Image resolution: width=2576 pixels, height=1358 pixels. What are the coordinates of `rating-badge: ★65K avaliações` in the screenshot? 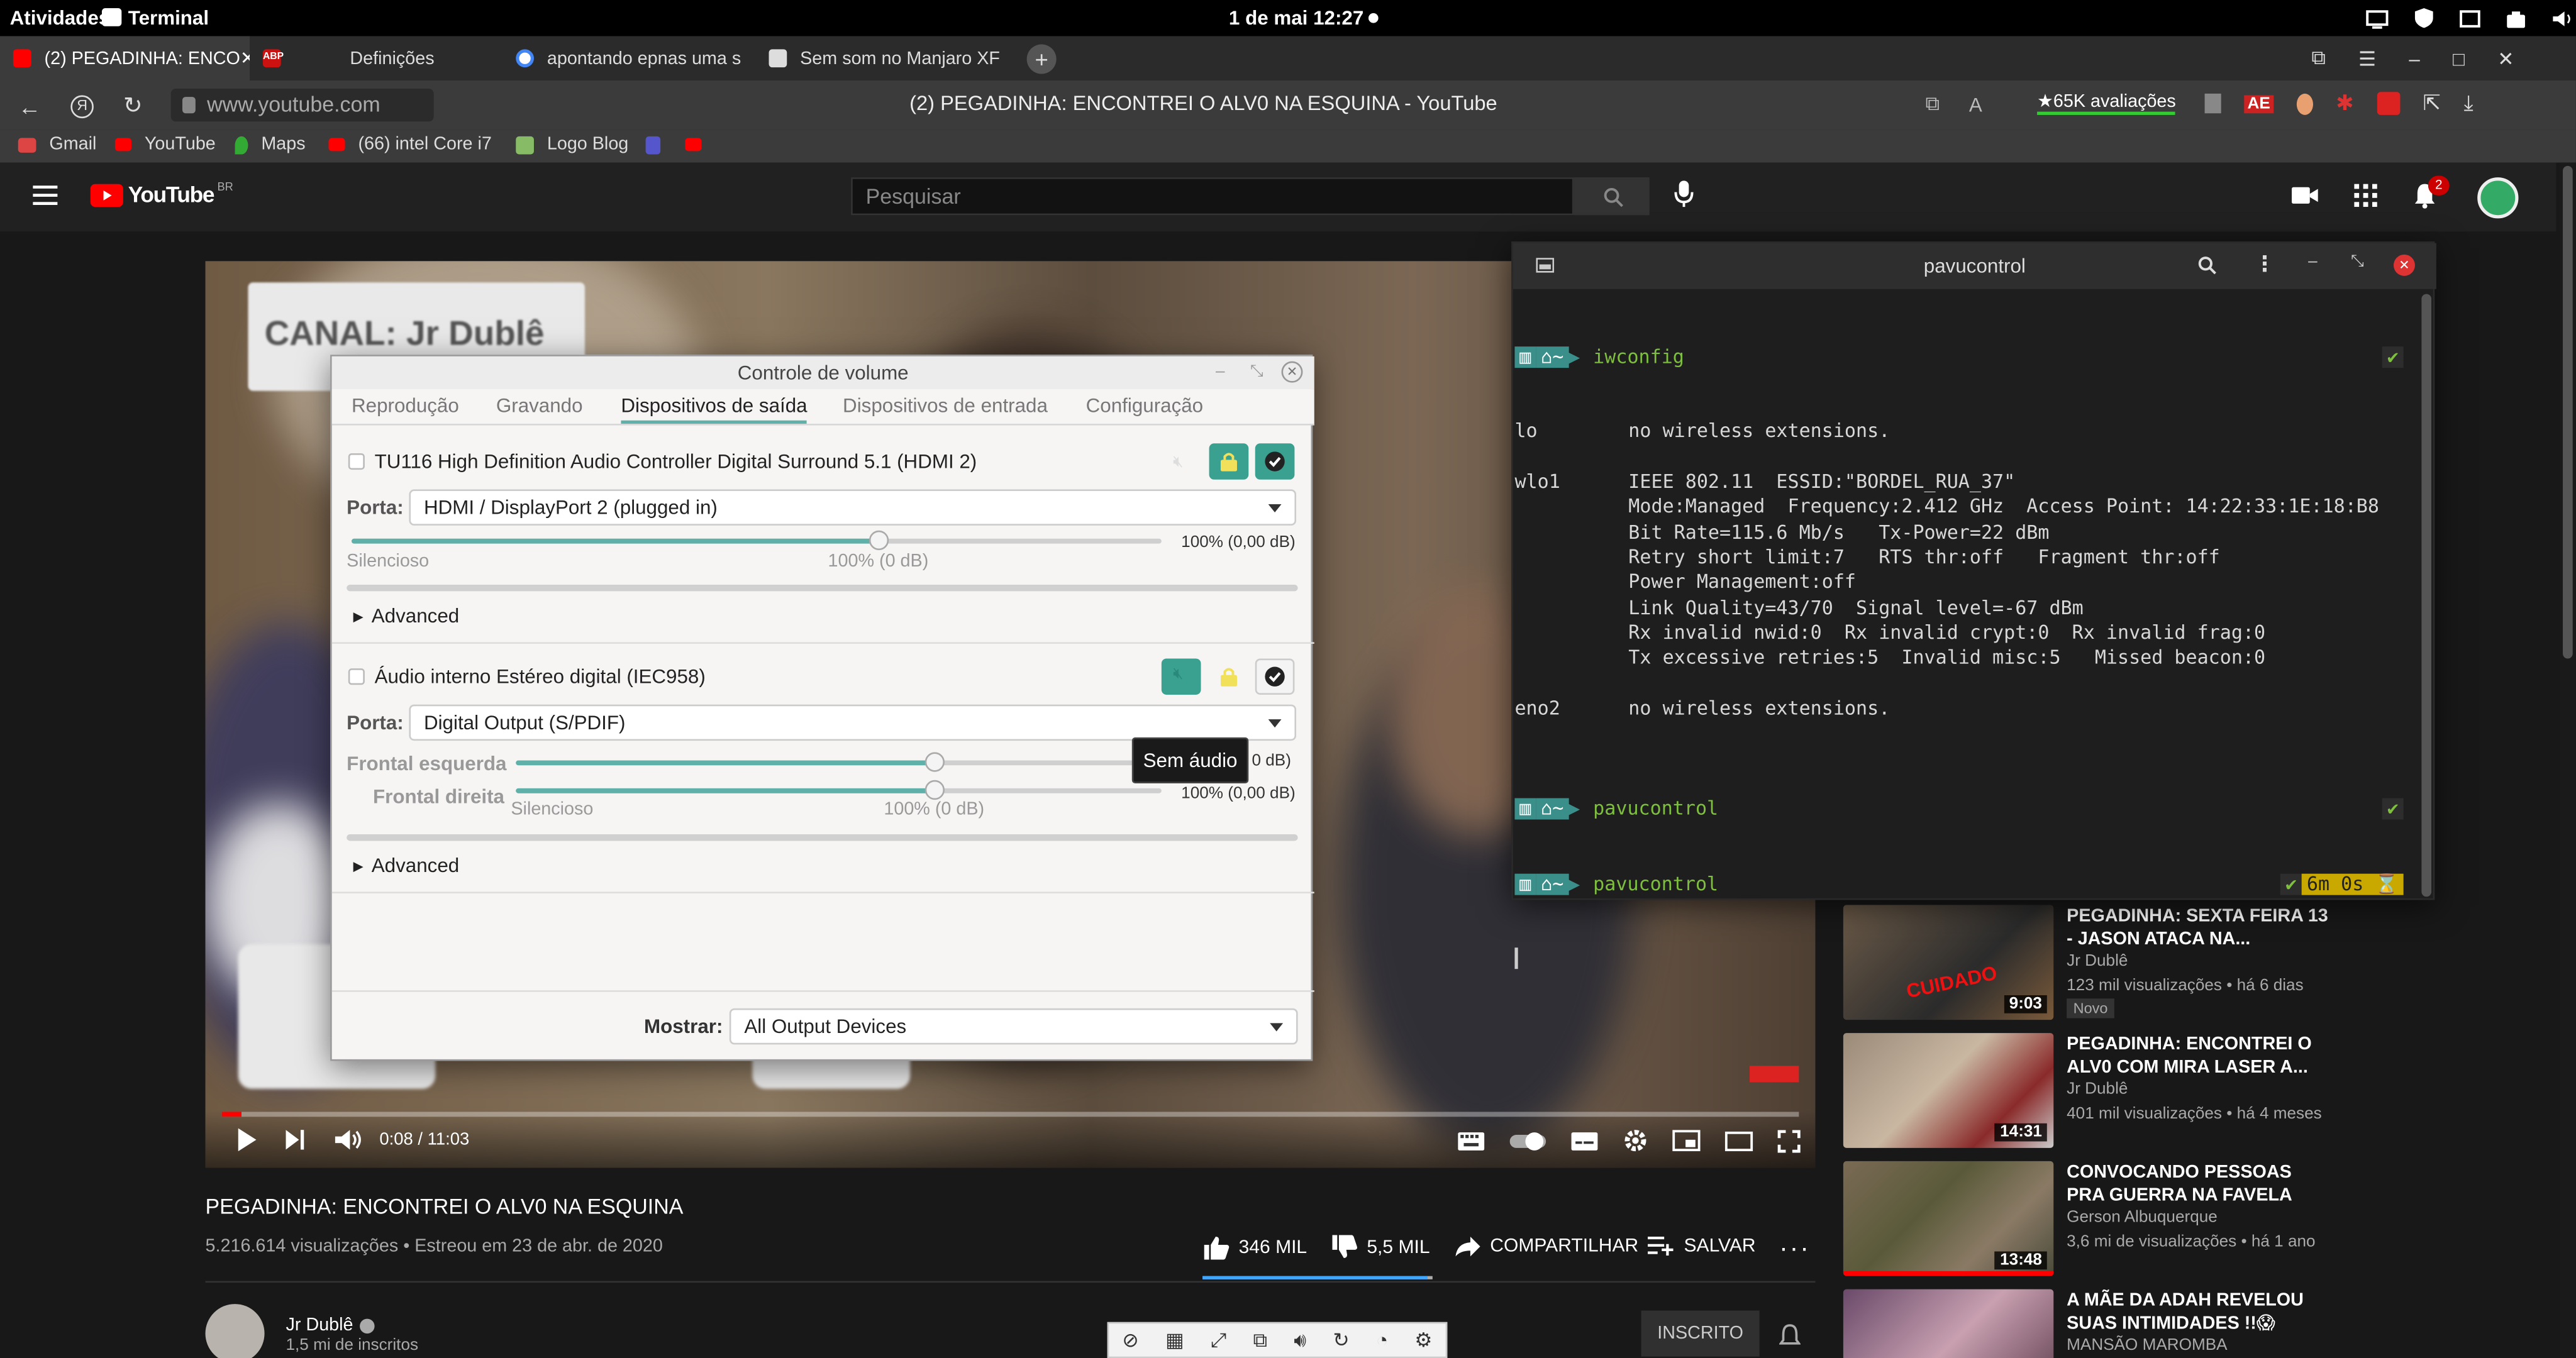 It's located at (2106, 103).